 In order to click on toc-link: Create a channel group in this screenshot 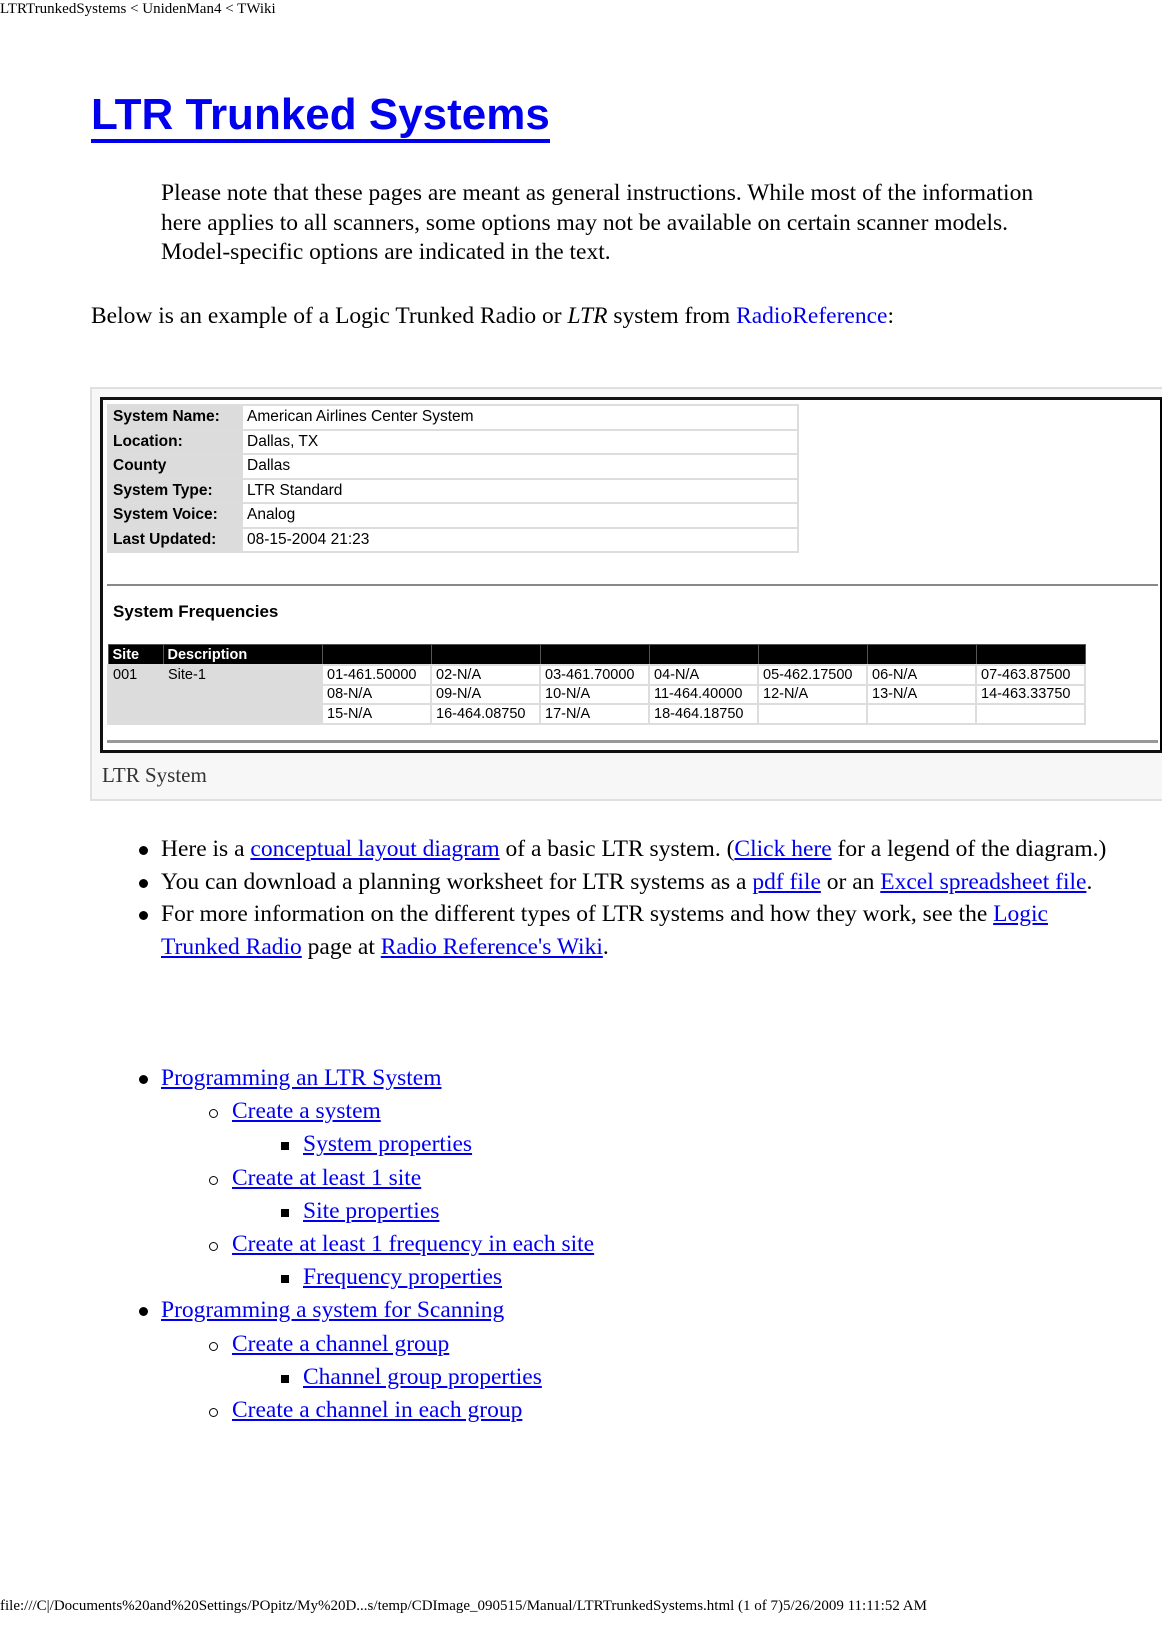, I will do `click(340, 1344)`.